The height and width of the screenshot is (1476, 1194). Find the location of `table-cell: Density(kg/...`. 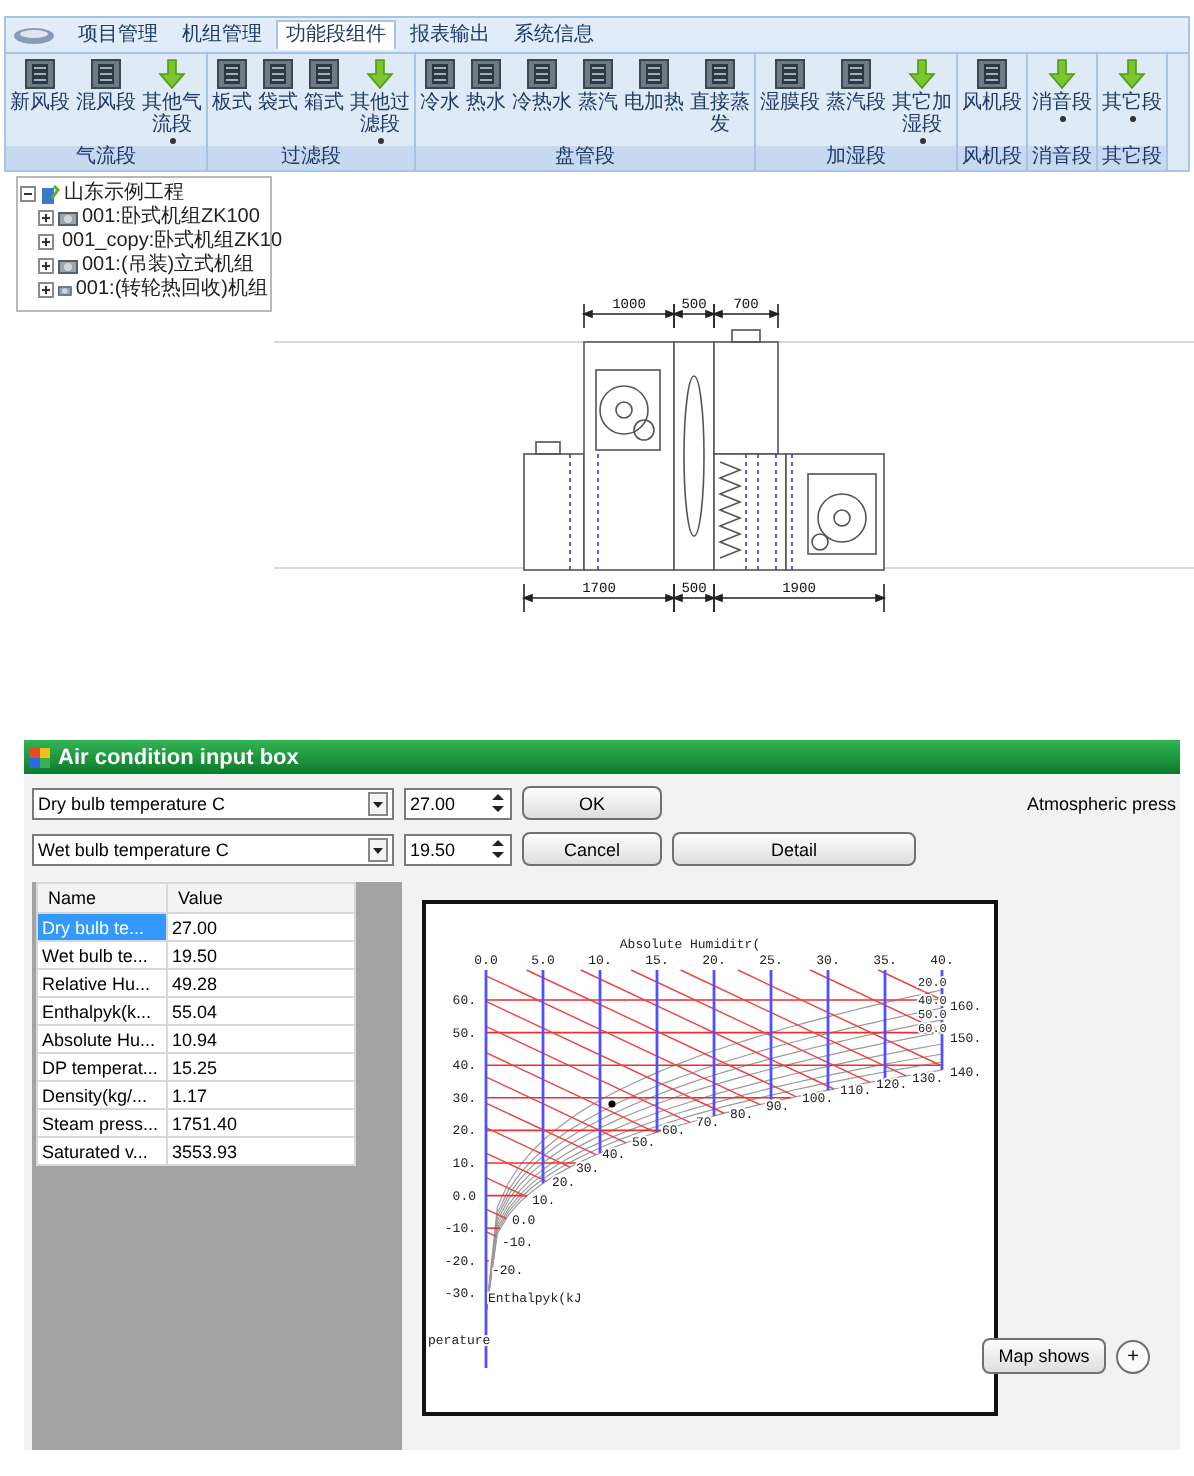

table-cell: Density(kg/... is located at coordinates (102, 1095).